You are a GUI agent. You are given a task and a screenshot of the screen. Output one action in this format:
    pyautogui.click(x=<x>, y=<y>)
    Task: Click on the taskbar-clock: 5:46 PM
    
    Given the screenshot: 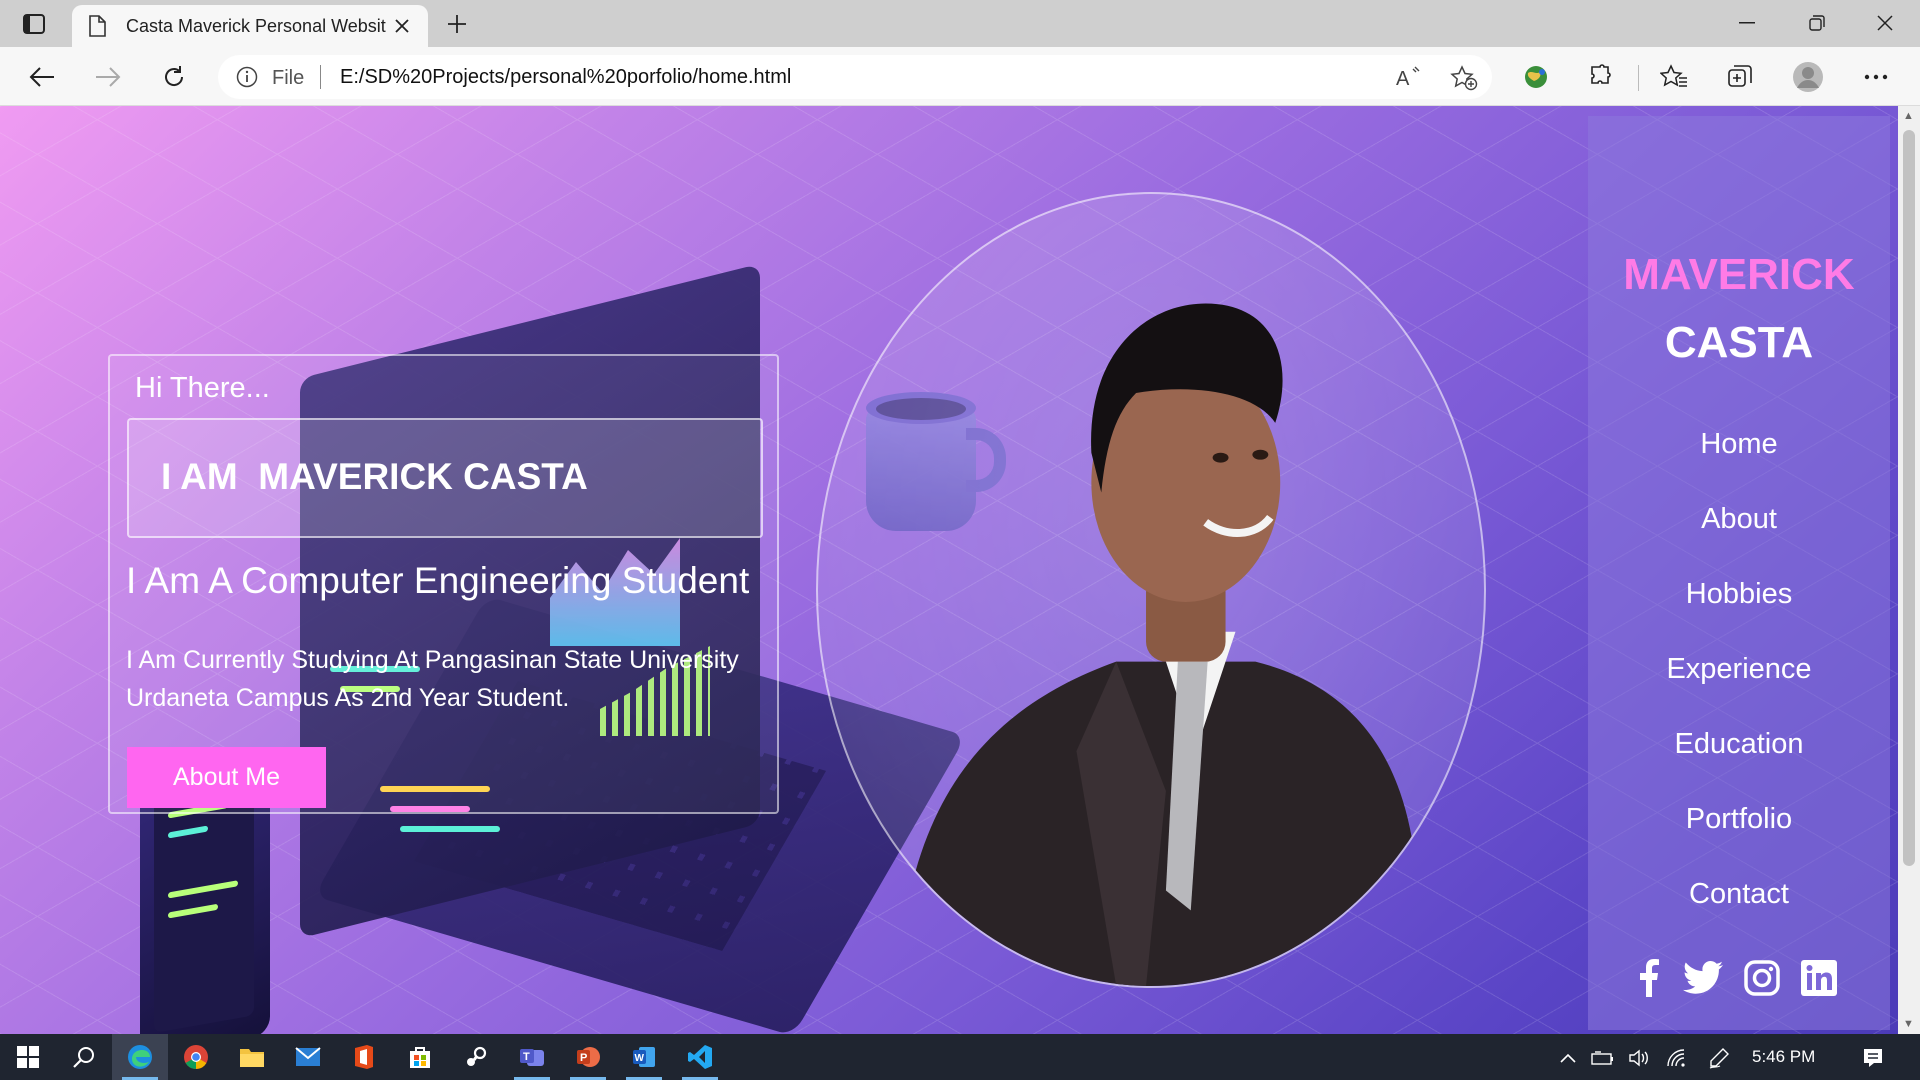 What is the action you would take?
    pyautogui.click(x=1783, y=1057)
    